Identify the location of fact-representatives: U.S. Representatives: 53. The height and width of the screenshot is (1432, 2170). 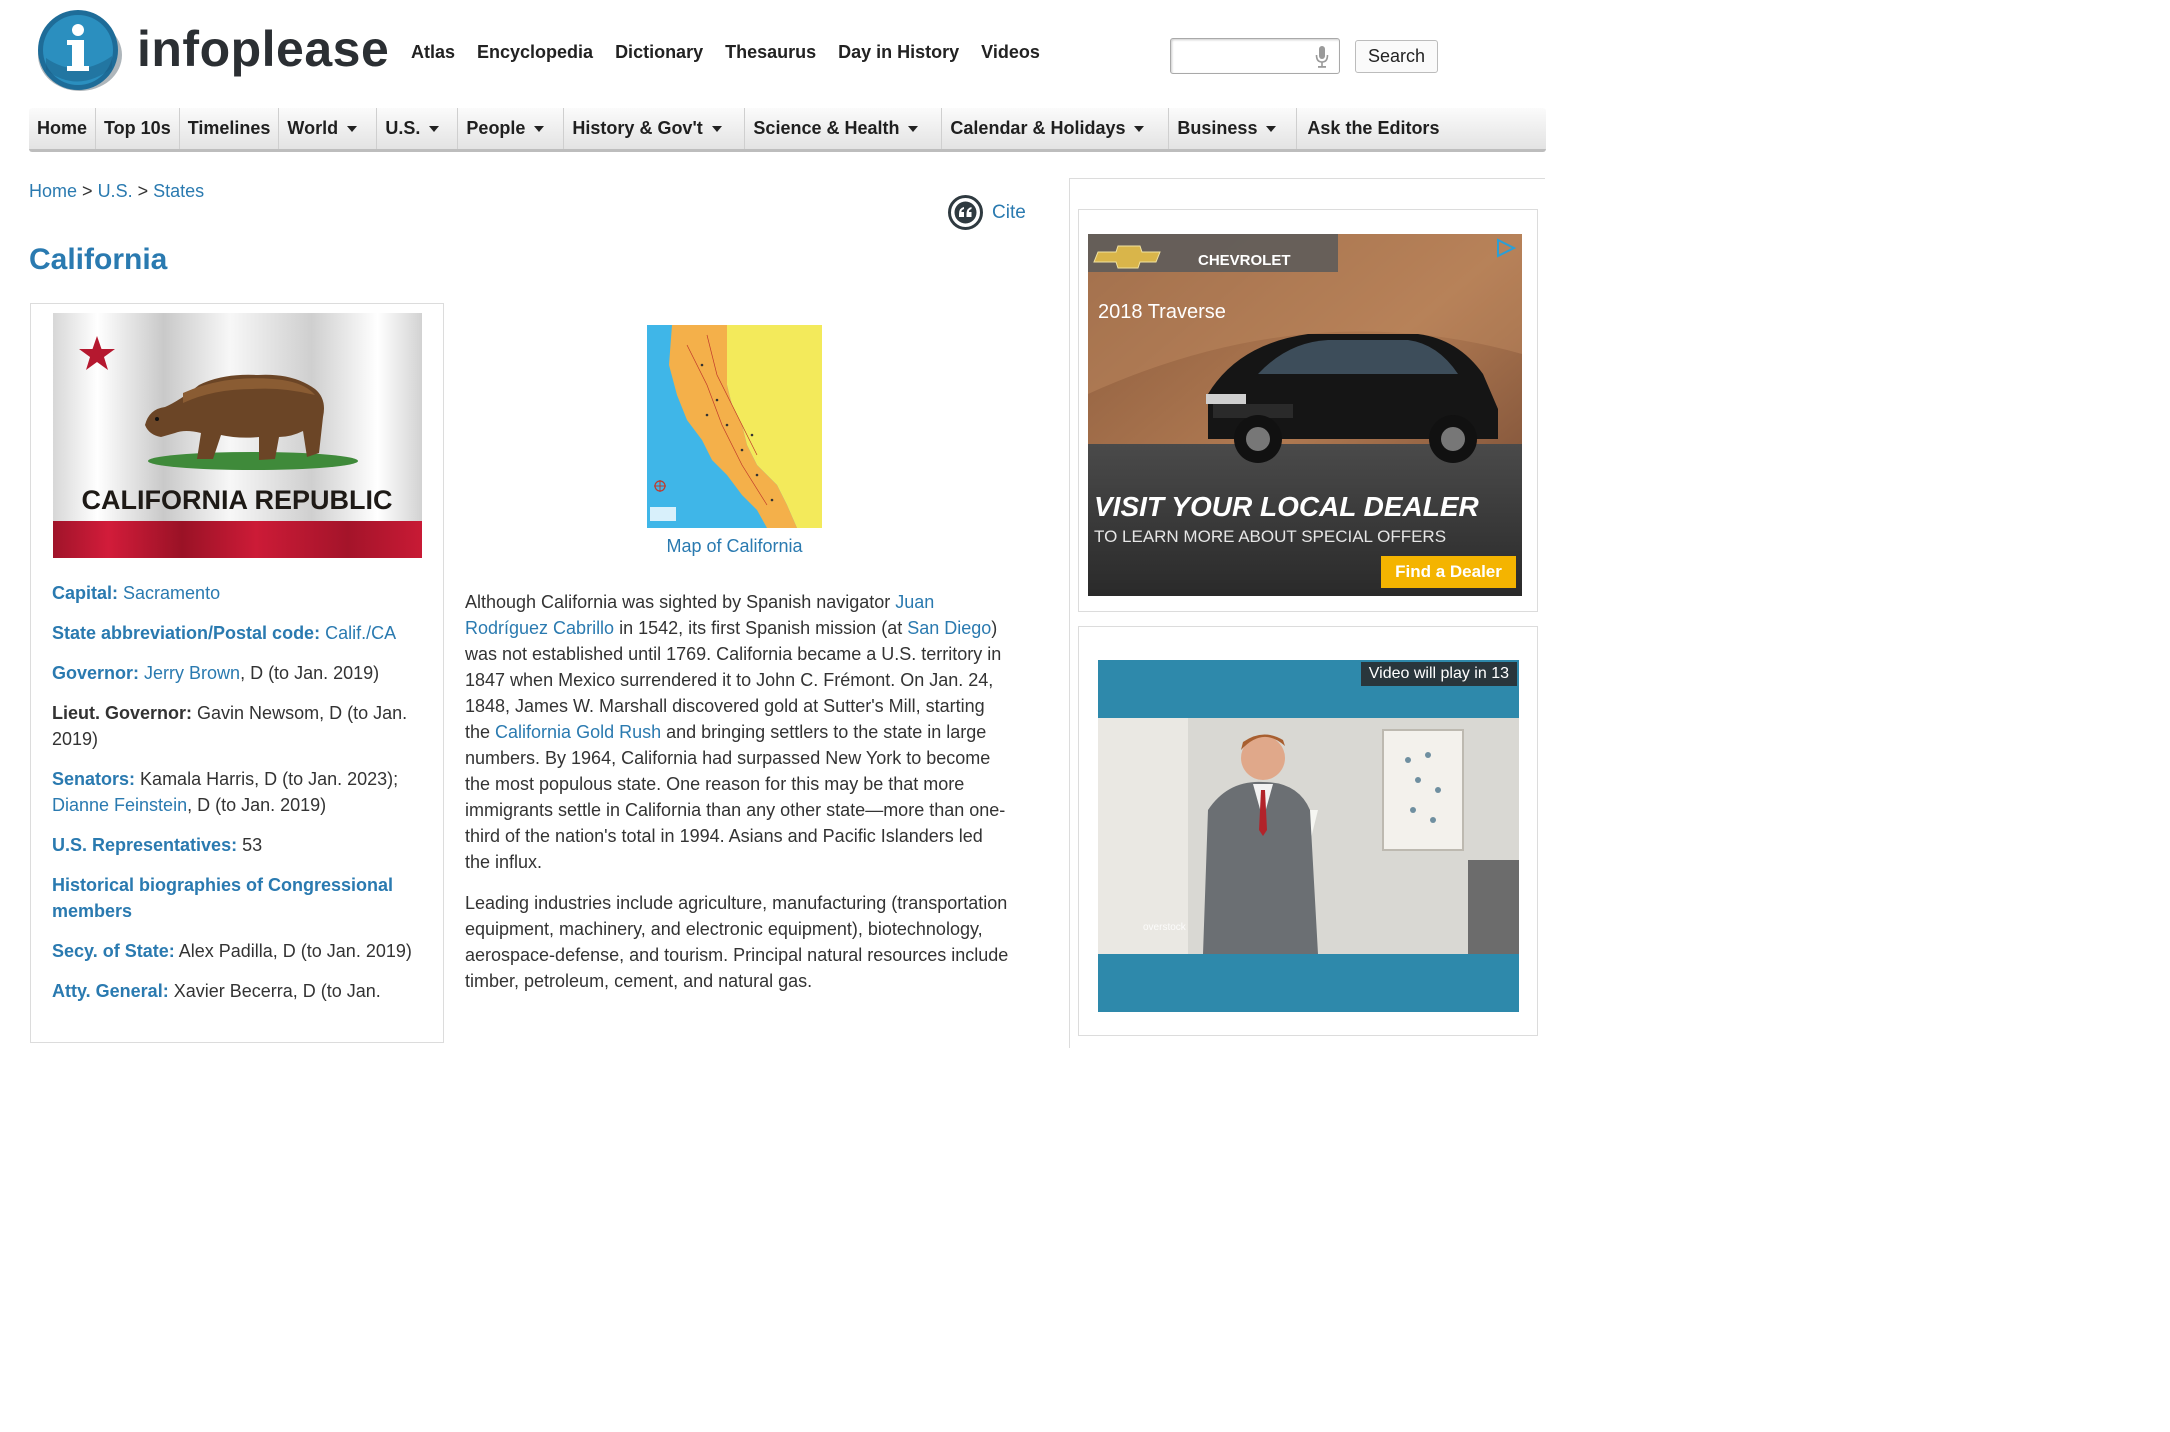
(237, 845).